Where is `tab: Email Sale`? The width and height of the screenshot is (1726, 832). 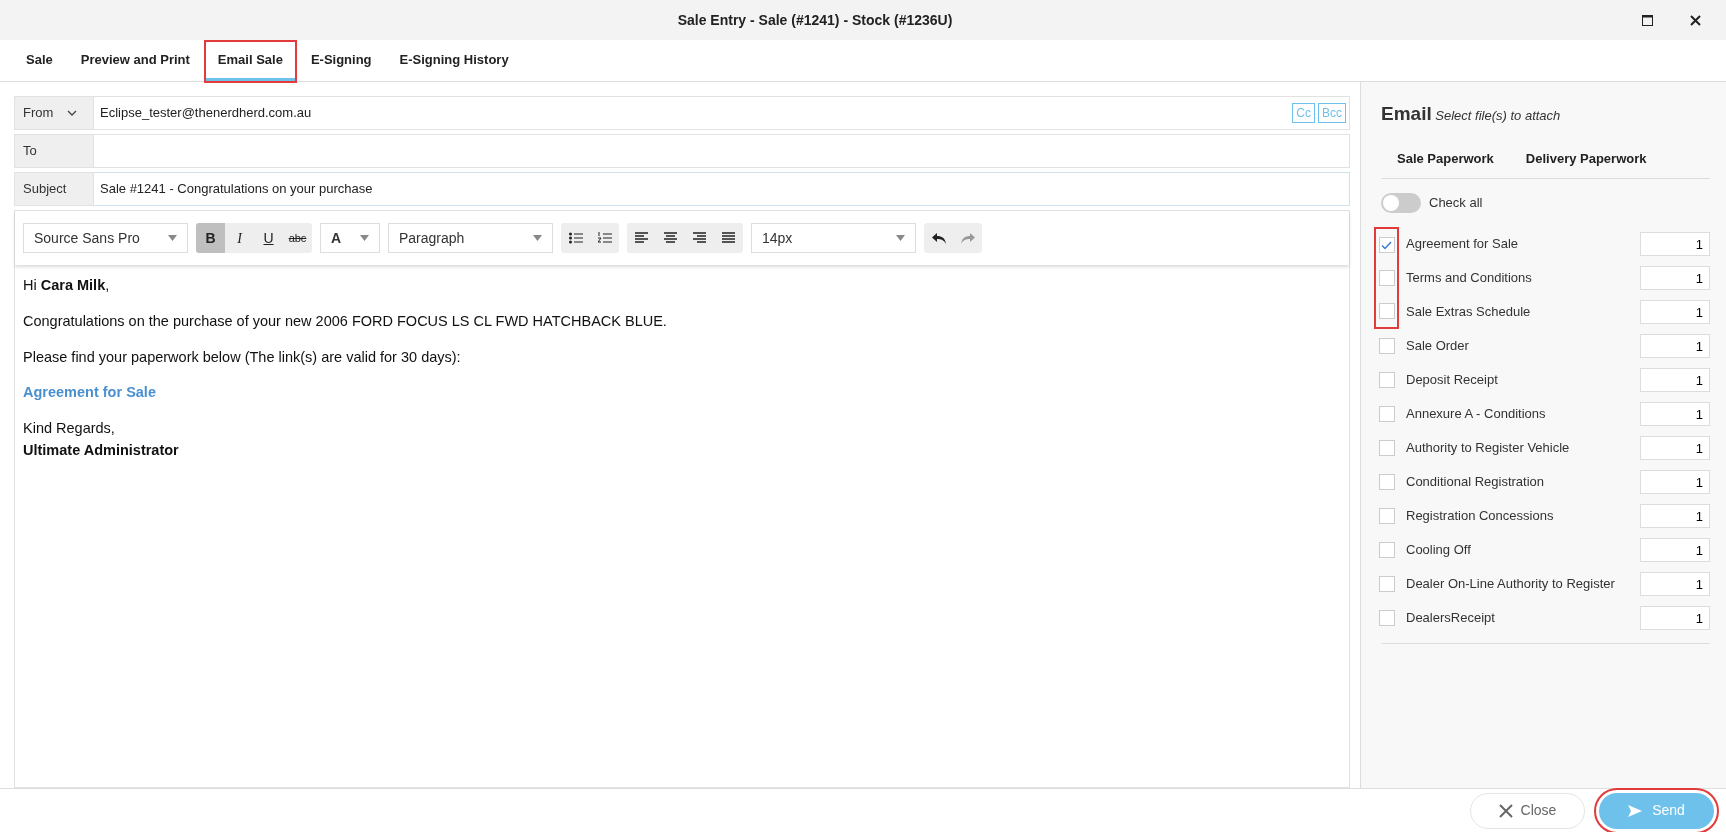 tab: Email Sale is located at coordinates (250, 61).